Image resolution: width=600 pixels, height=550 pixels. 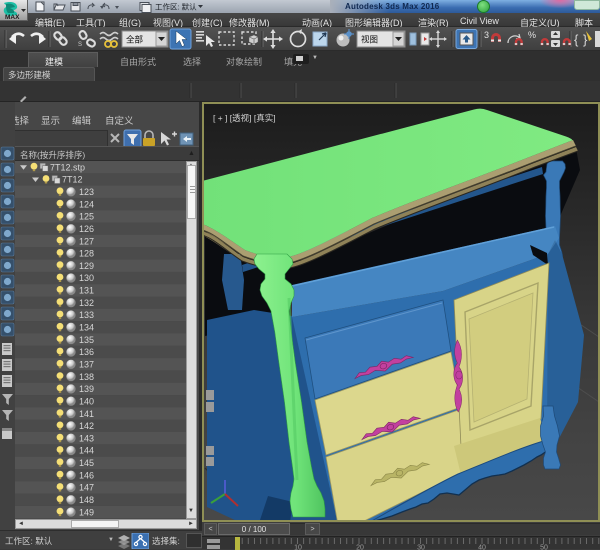 I want to click on svg-text: 137, so click(x=86, y=365).